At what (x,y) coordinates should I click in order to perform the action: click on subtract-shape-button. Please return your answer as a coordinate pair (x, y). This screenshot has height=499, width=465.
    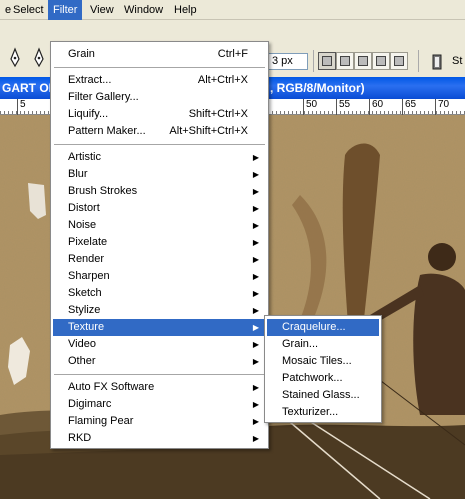
    Looking at the image, I should click on (363, 61).